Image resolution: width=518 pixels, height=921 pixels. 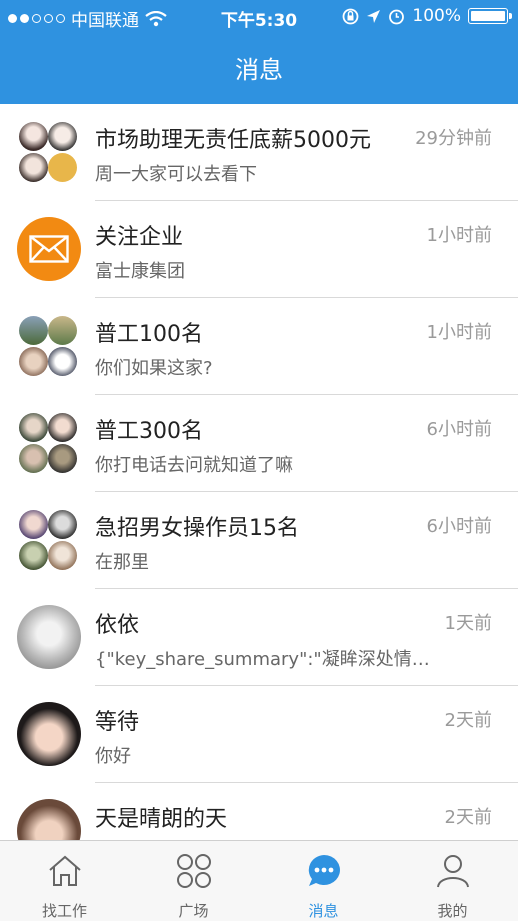 I want to click on conversation-name: 市场助理无责任底薪5000元, so click(x=233, y=140).